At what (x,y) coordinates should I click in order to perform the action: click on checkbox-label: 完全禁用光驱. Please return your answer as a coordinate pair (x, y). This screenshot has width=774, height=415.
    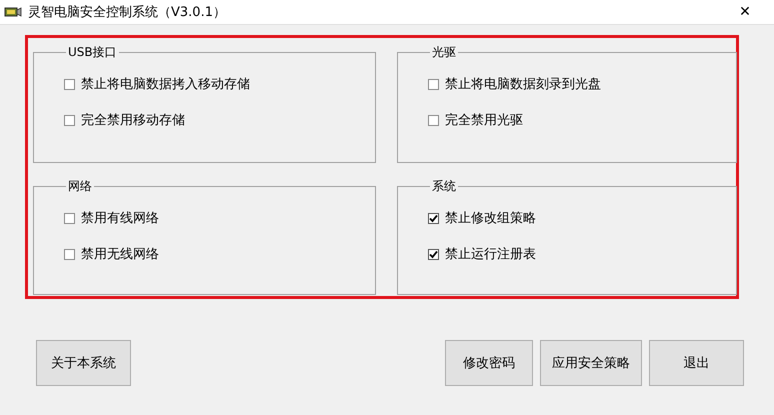
    Looking at the image, I should click on (484, 120).